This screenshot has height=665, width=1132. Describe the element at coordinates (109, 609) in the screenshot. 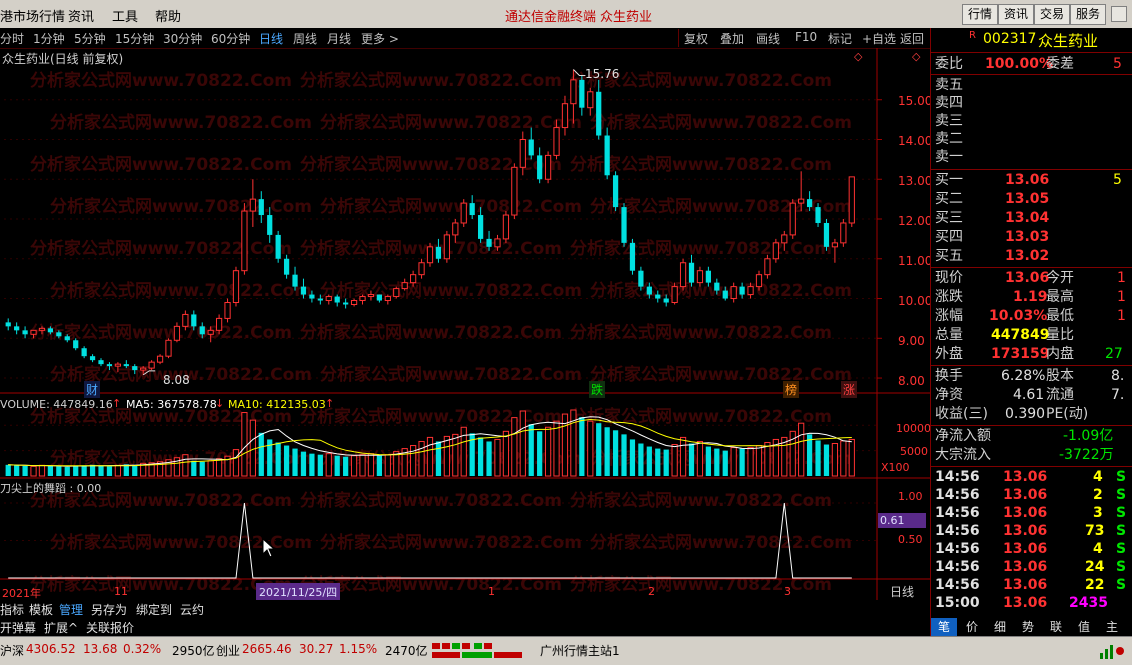

I see `tool-saveas: 另存为` at that location.